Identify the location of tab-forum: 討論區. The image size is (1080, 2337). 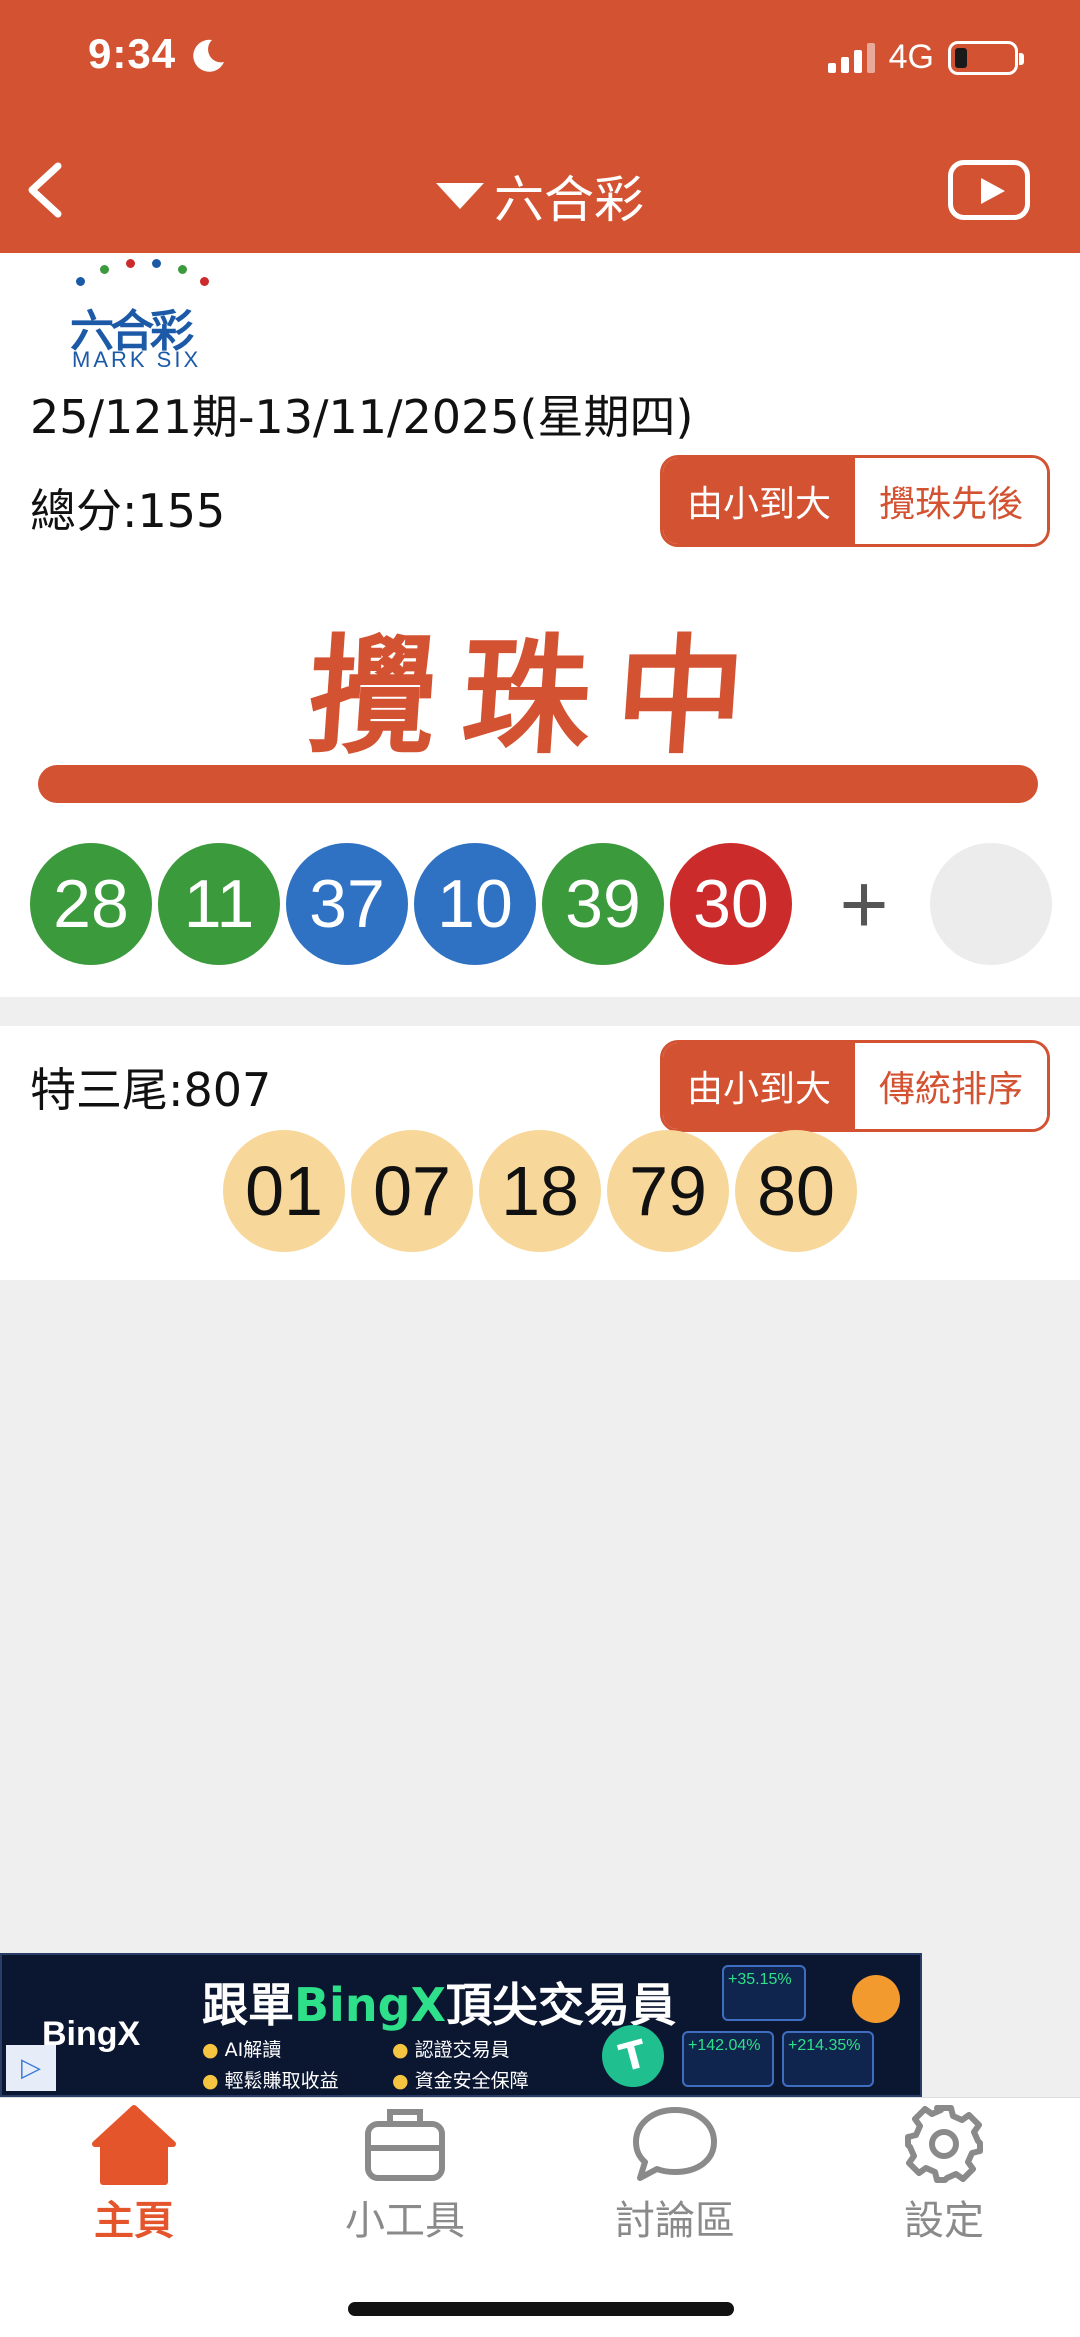
(675, 2174).